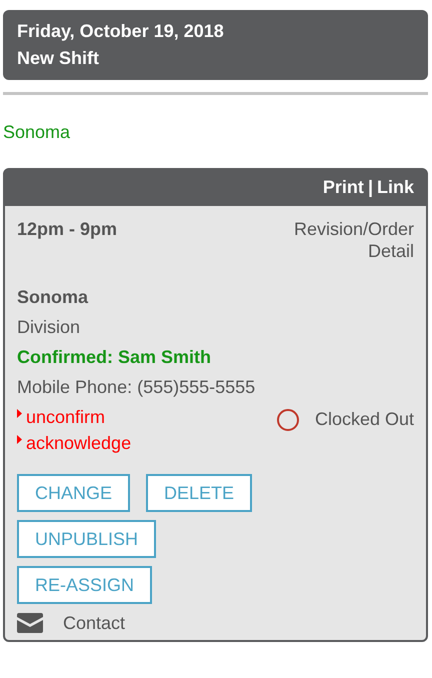 This screenshot has width=432, height=678. I want to click on site-name: Sonoma, so click(53, 297).